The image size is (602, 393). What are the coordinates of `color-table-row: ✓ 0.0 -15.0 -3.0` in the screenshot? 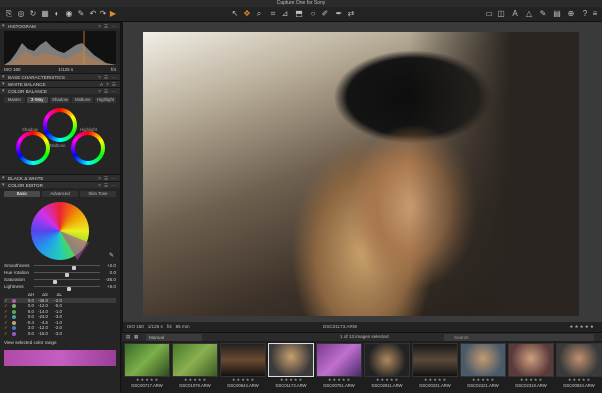 It's located at (60, 334).